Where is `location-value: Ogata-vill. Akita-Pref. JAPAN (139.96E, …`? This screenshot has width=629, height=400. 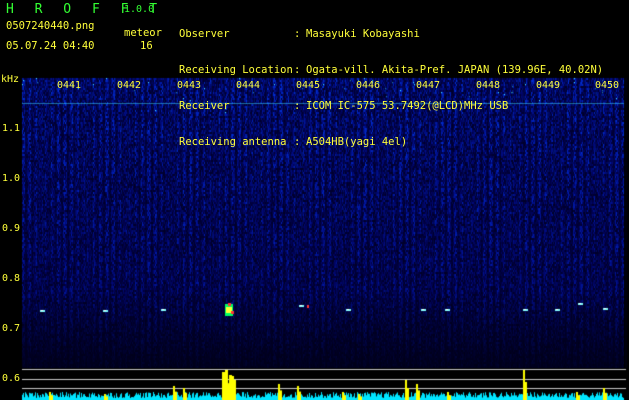 location-value: Ogata-vill. Akita-Pref. JAPAN (139.96E, … is located at coordinates (455, 70).